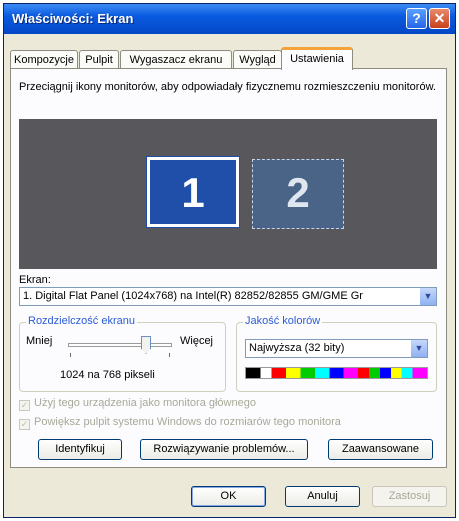 Image resolution: width=459 pixels, height=521 pixels. Describe the element at coordinates (439, 18) in the screenshot. I see `close-button: ✕` at that location.